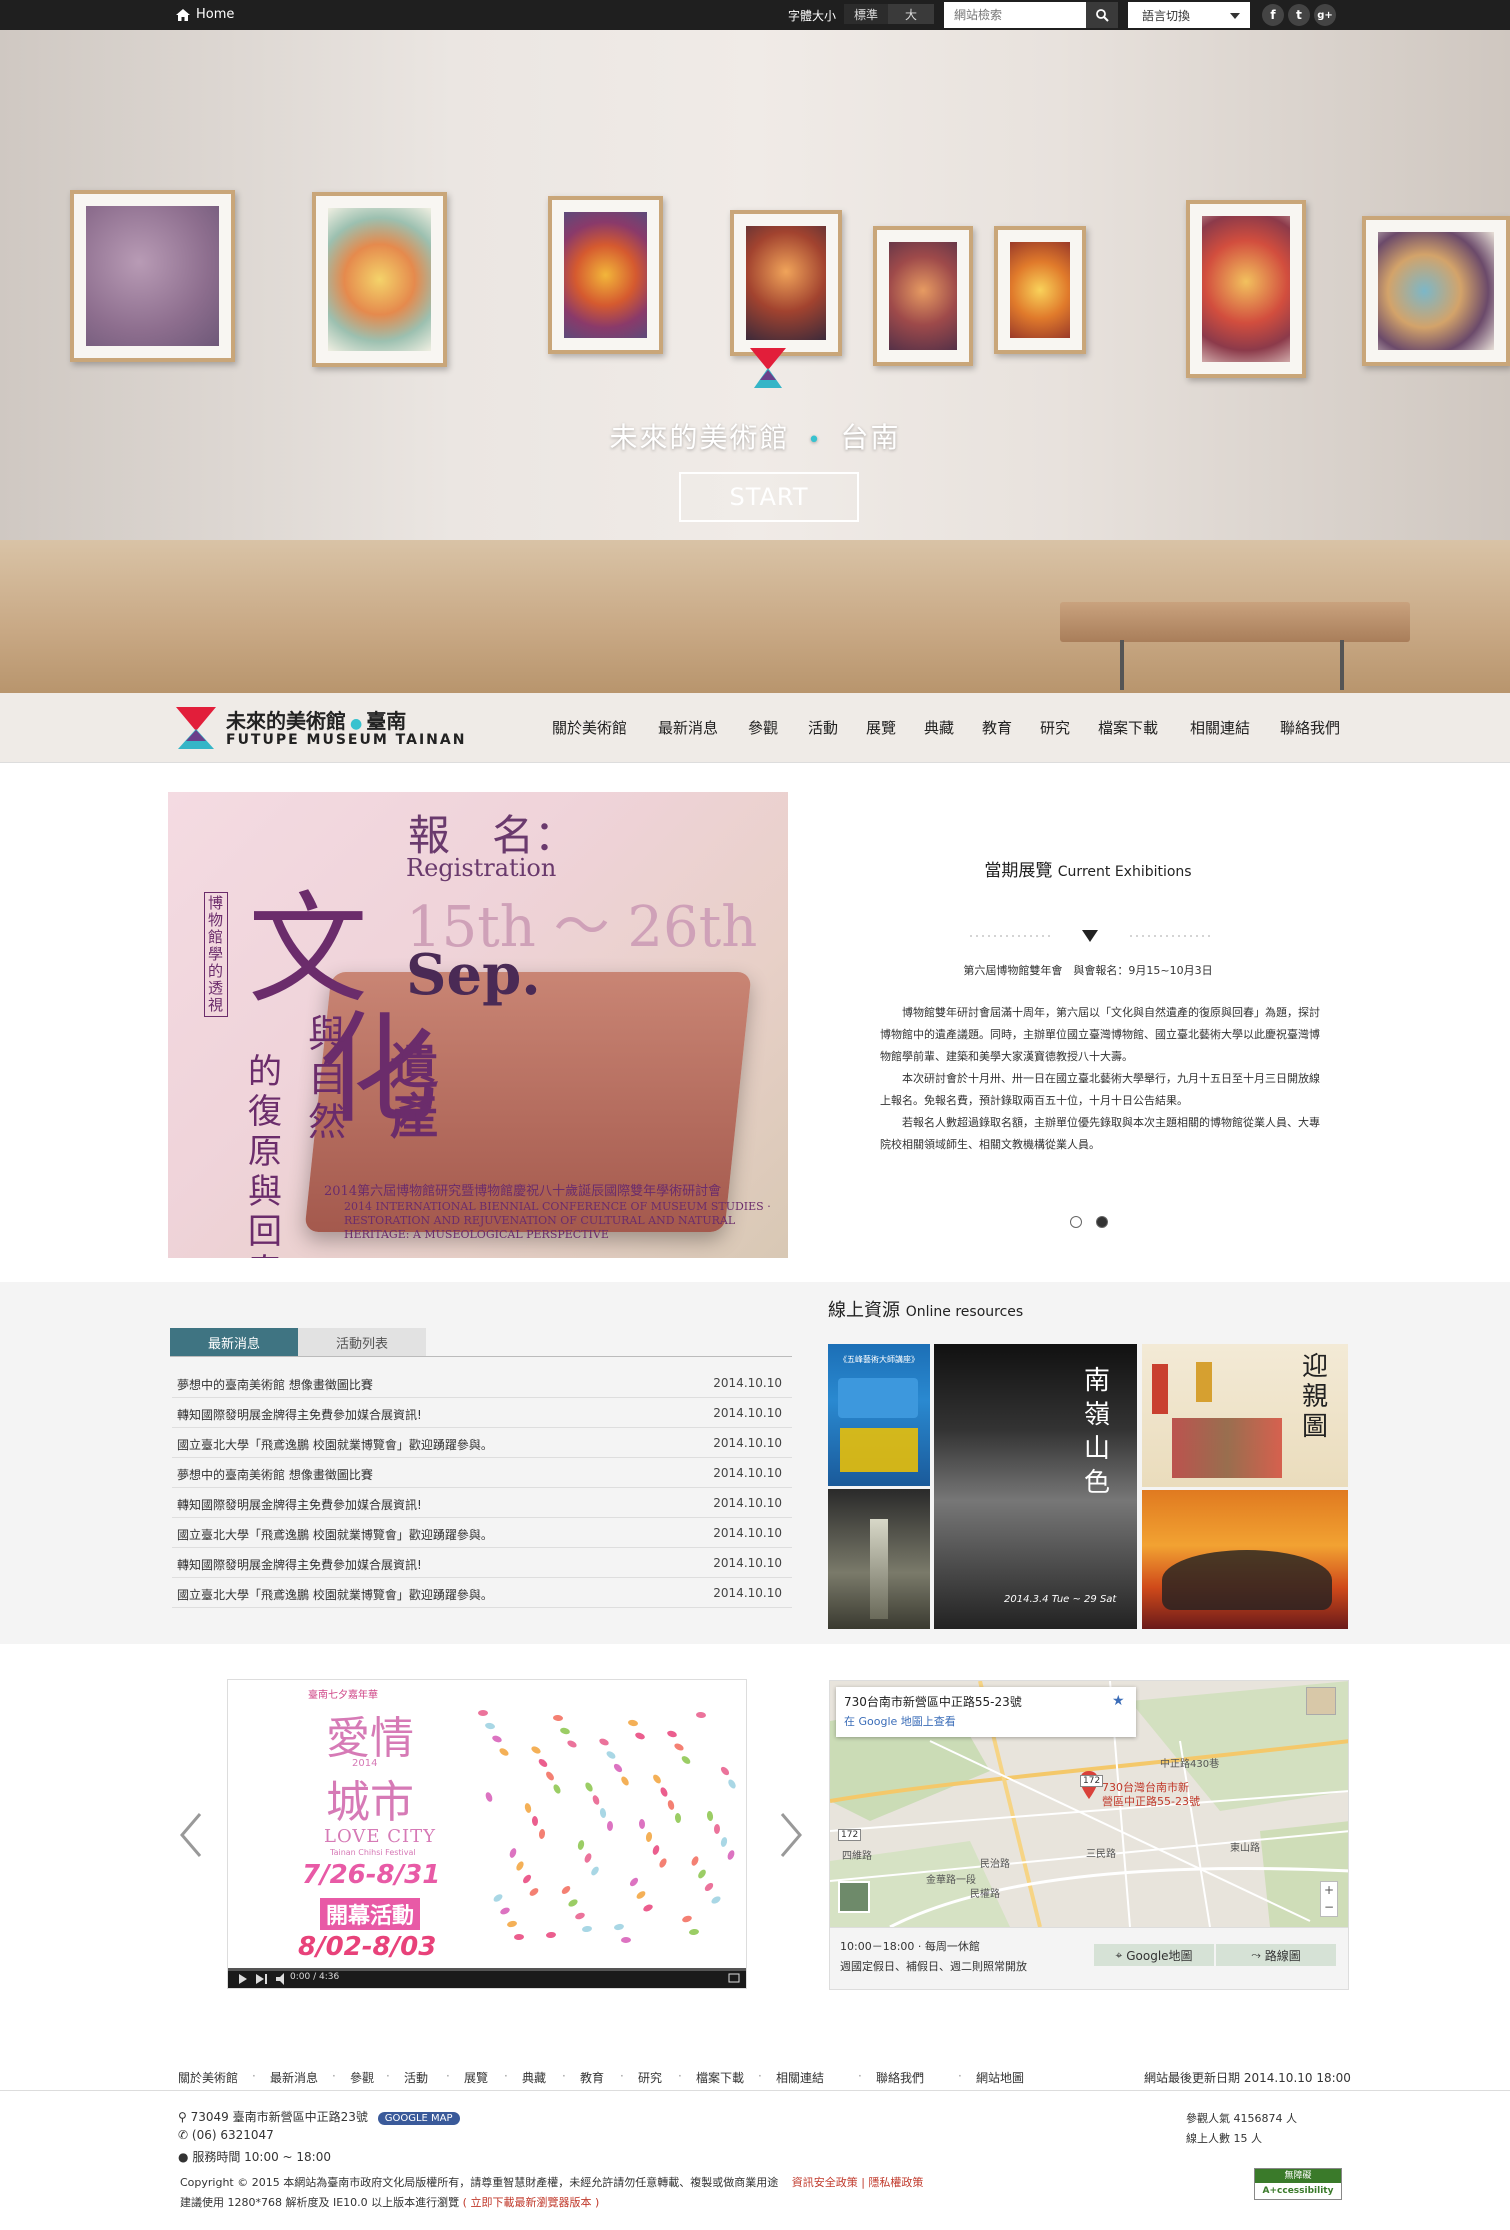 The image size is (1510, 2230). What do you see at coordinates (1000, 2077) in the screenshot?
I see `footer-nav-item-sitemap: 網站地圖` at bounding box center [1000, 2077].